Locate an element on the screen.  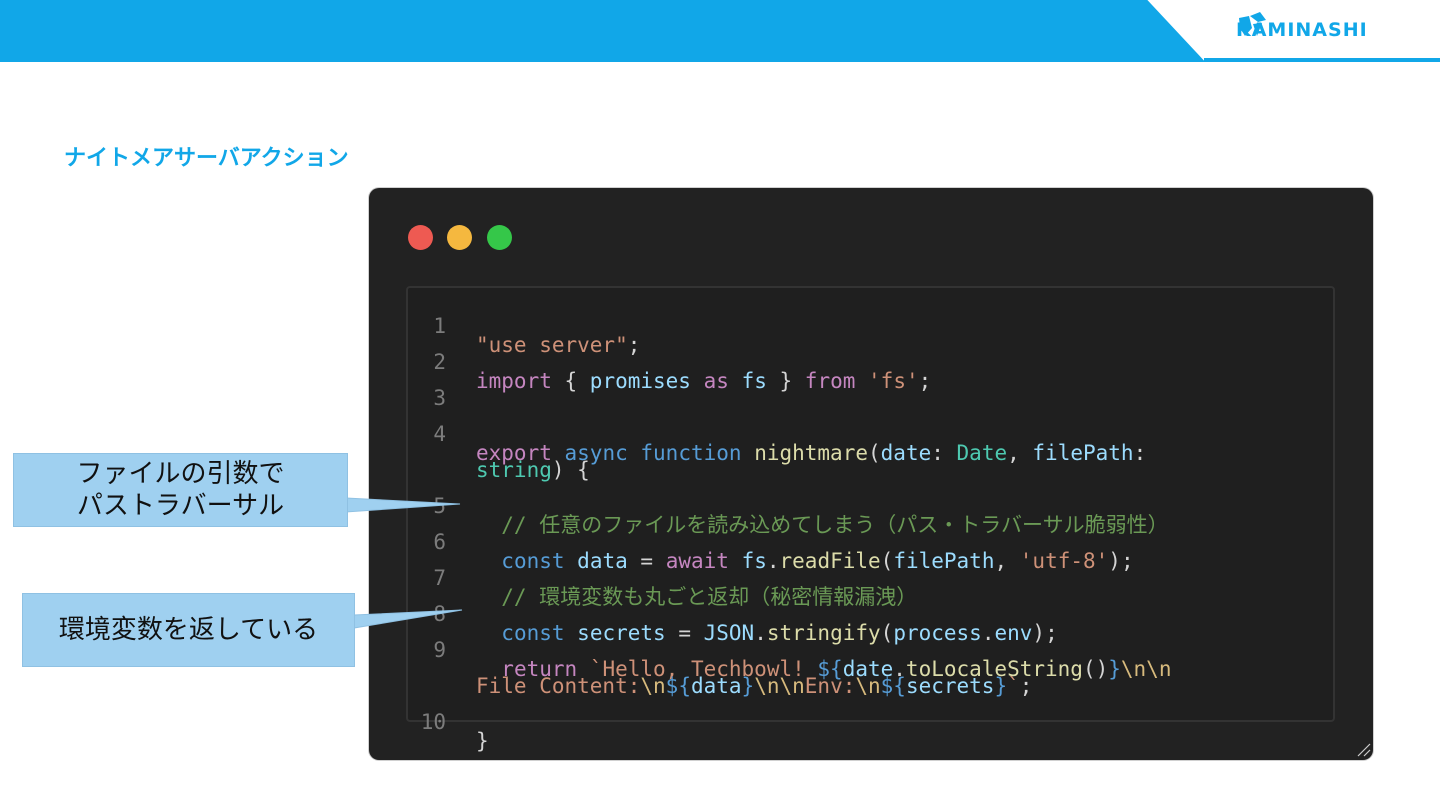
callout-env: 環境変数を返している is located at coordinates (188, 630).